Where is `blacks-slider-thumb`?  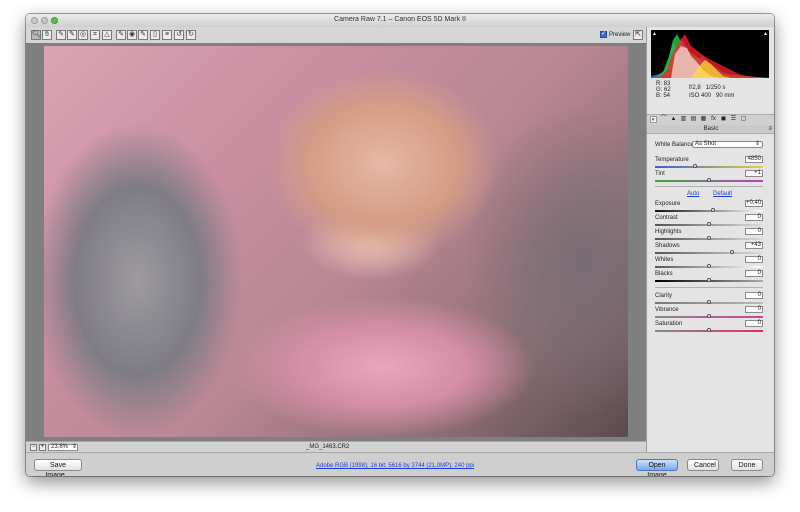 blacks-slider-thumb is located at coordinates (709, 280).